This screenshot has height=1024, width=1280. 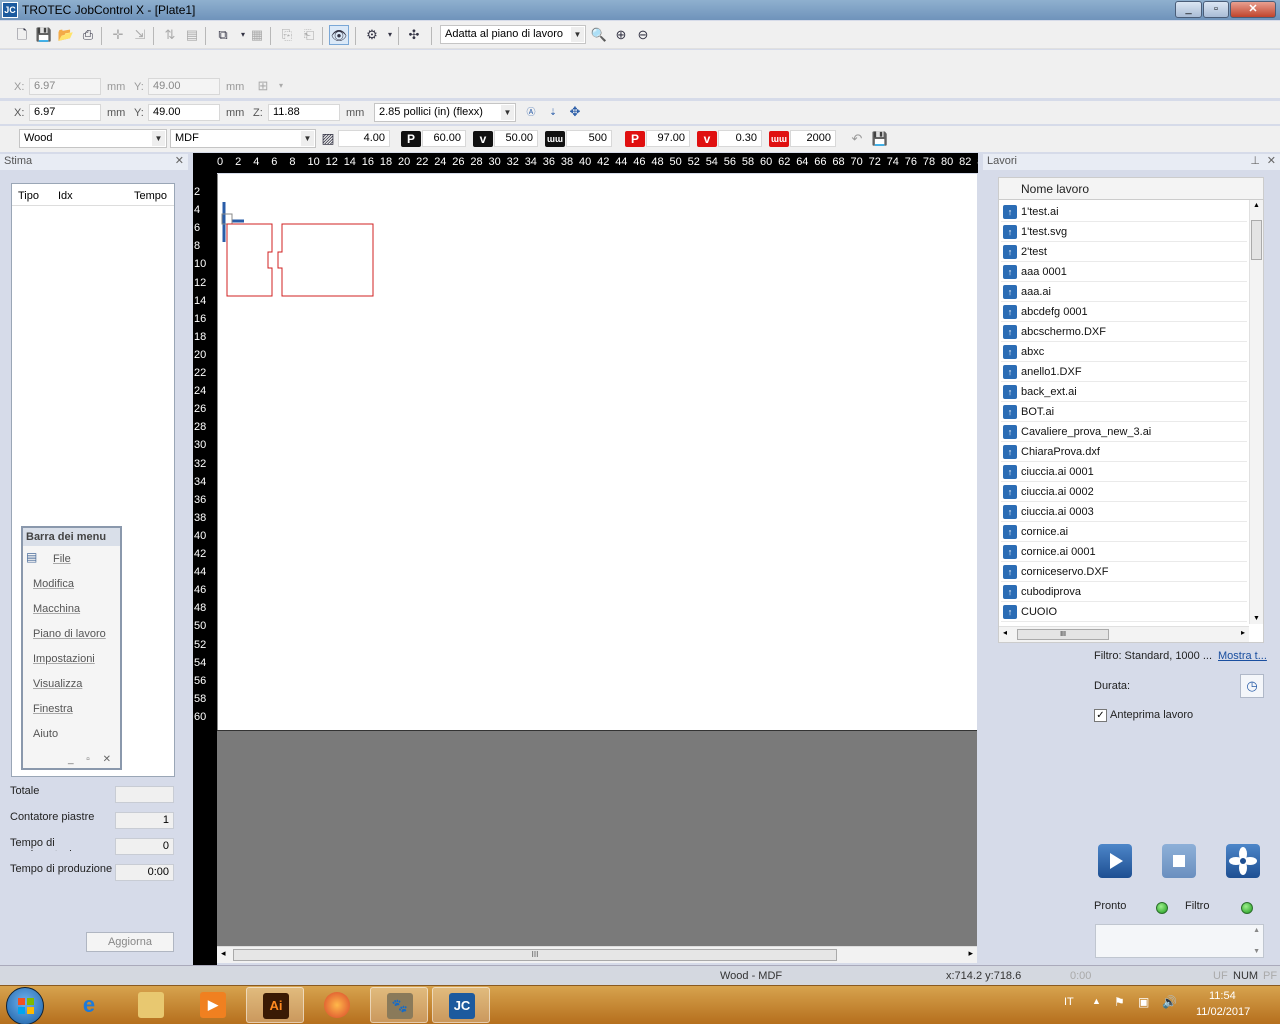 What do you see at coordinates (1216, 9) in the screenshot?
I see `maximize-button: ▫` at bounding box center [1216, 9].